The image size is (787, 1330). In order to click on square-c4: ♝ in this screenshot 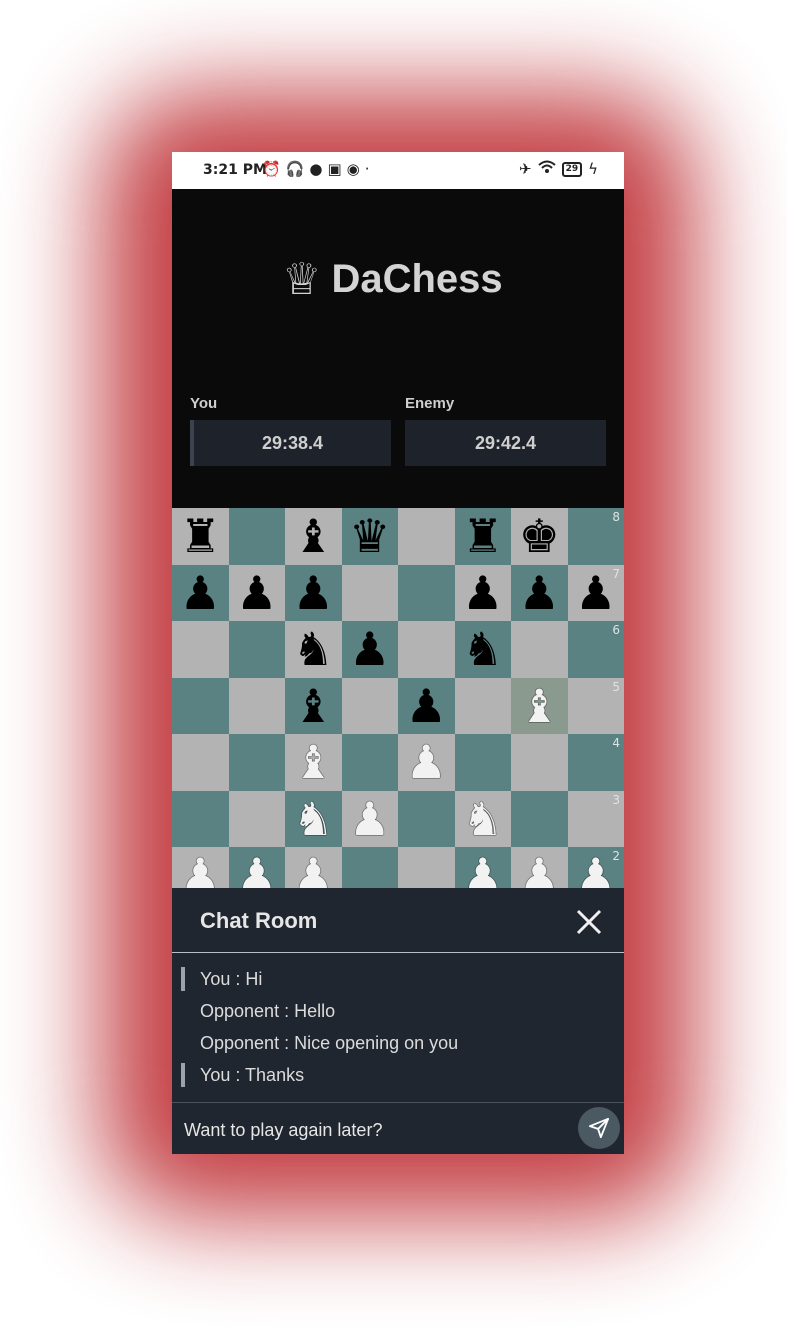, I will do `click(313, 762)`.